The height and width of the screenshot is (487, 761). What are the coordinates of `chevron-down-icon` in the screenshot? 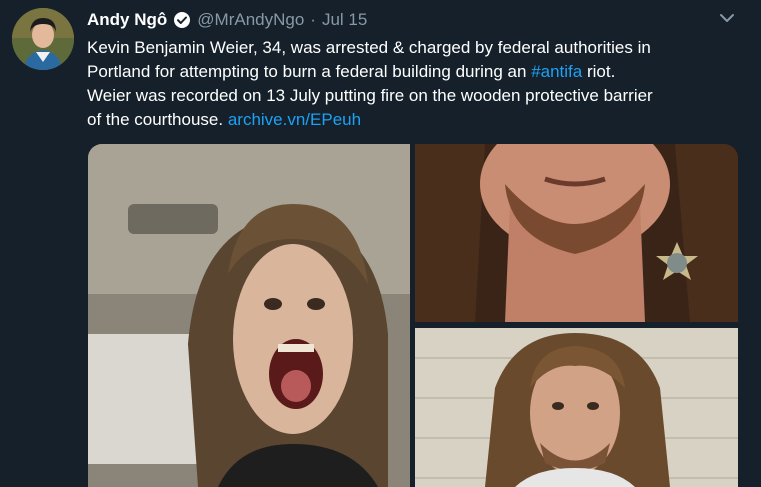 It's located at (727, 18).